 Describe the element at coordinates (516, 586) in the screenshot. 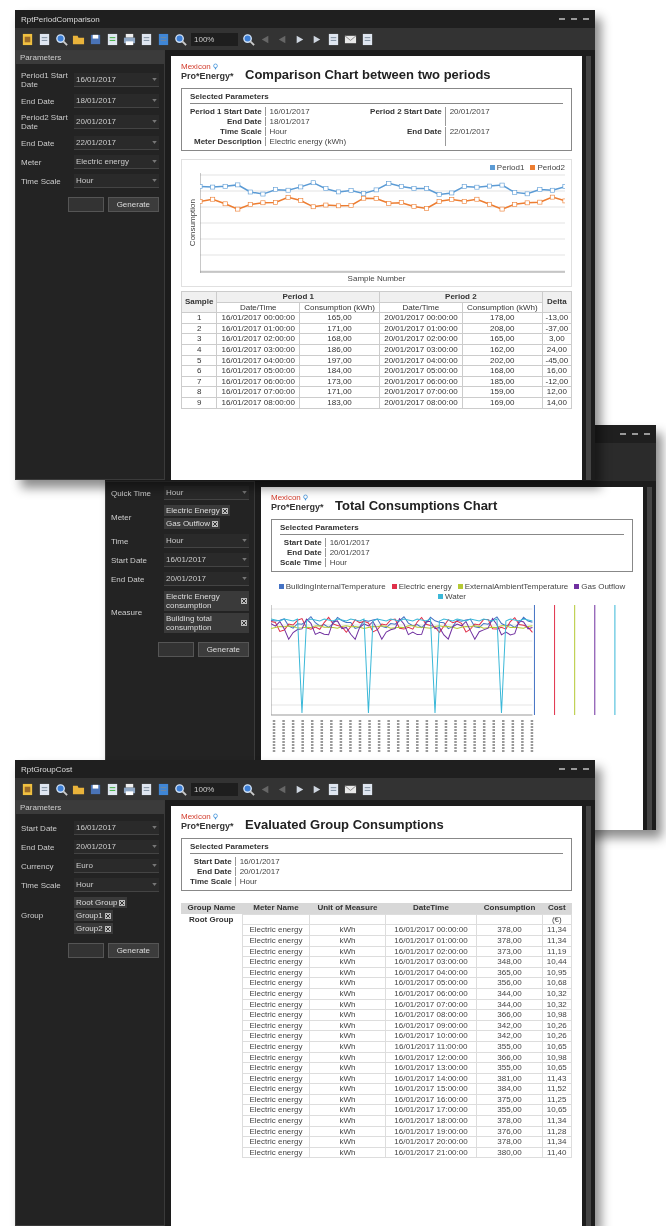

I see `legend-label: ExternalAmbientTemperature` at that location.